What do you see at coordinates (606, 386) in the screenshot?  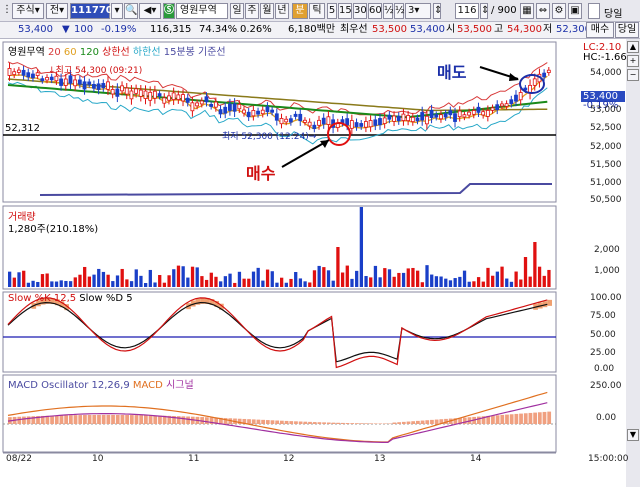 I see `macd-tick: 250.00` at bounding box center [606, 386].